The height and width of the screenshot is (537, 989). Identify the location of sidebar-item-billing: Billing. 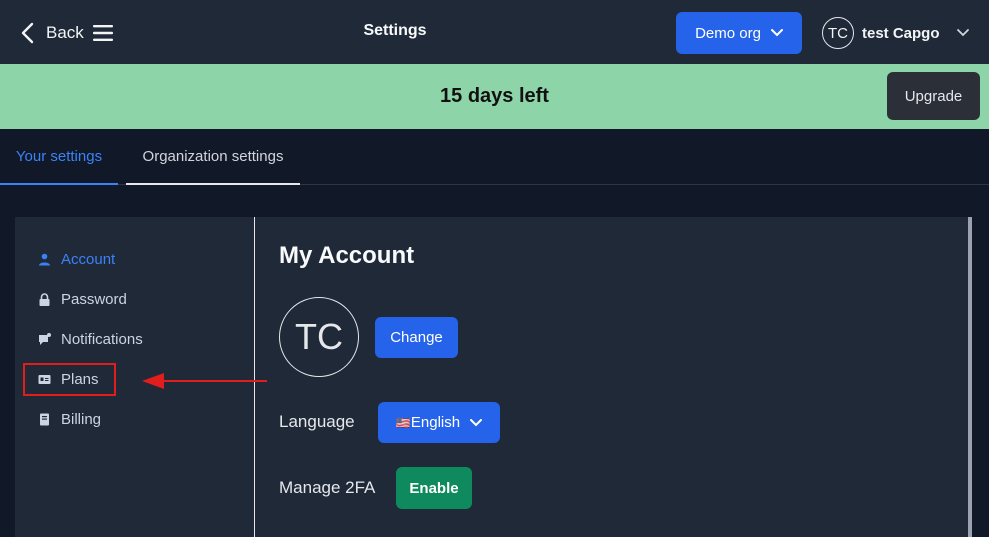
(69, 419).